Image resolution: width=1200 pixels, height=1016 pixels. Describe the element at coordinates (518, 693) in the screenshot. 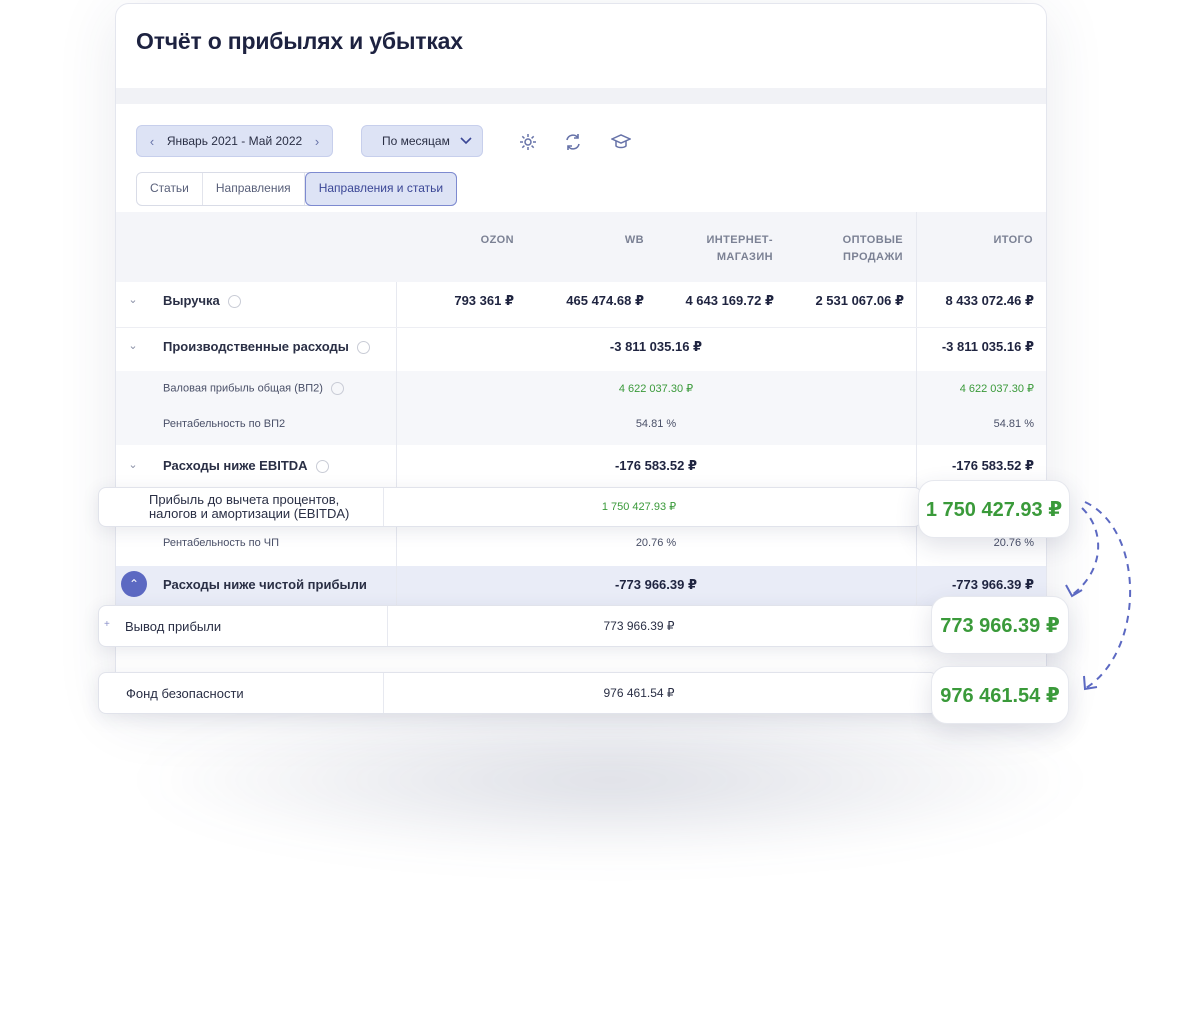

I see `safety-fund-highlight-row: Фонд безопасности 976 461.54 ₽` at that location.